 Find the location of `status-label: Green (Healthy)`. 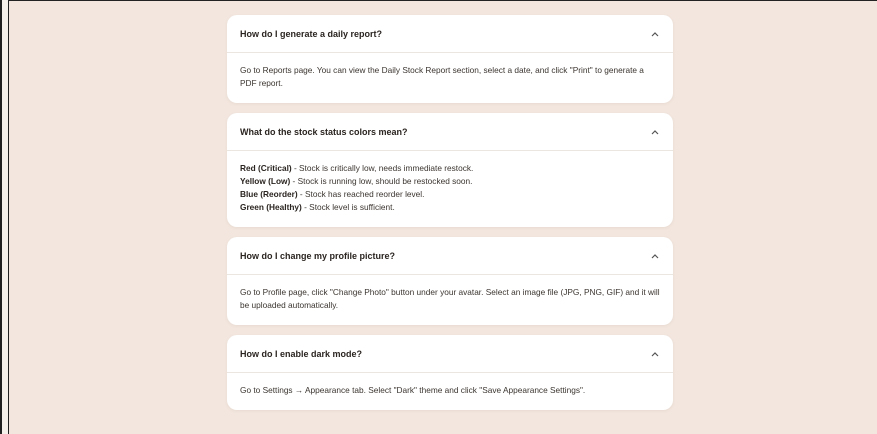

status-label: Green (Healthy) is located at coordinates (271, 207).